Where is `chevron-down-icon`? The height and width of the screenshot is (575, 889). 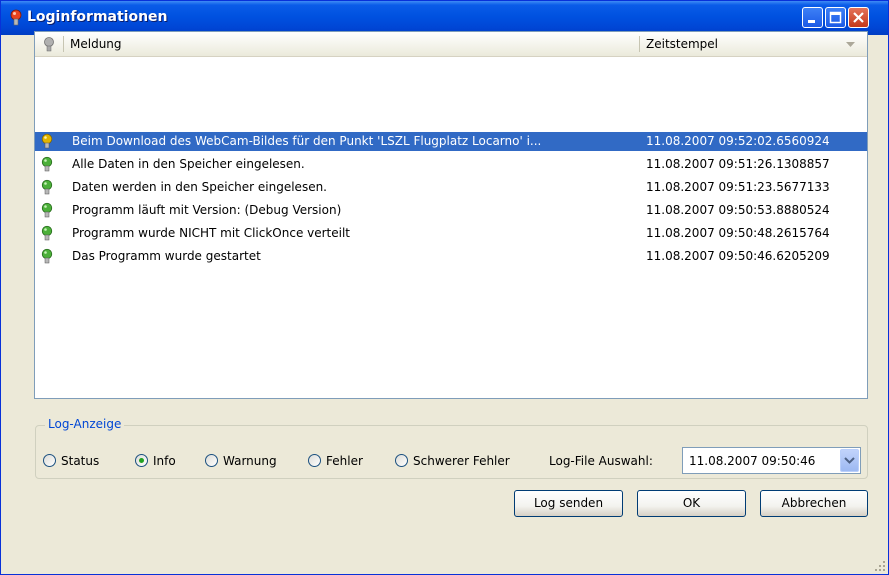
chevron-down-icon is located at coordinates (849, 460).